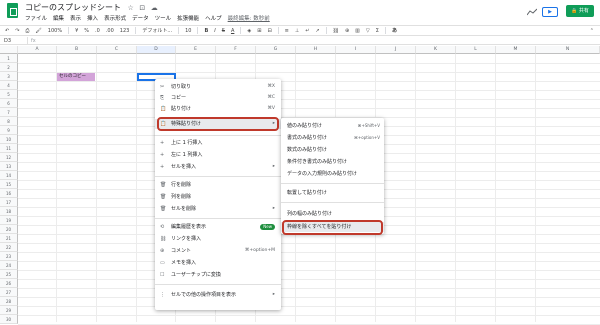  Describe the element at coordinates (218, 109) in the screenshot. I see `menu-item-paste: 📋 貼り付け ⌘V` at that location.